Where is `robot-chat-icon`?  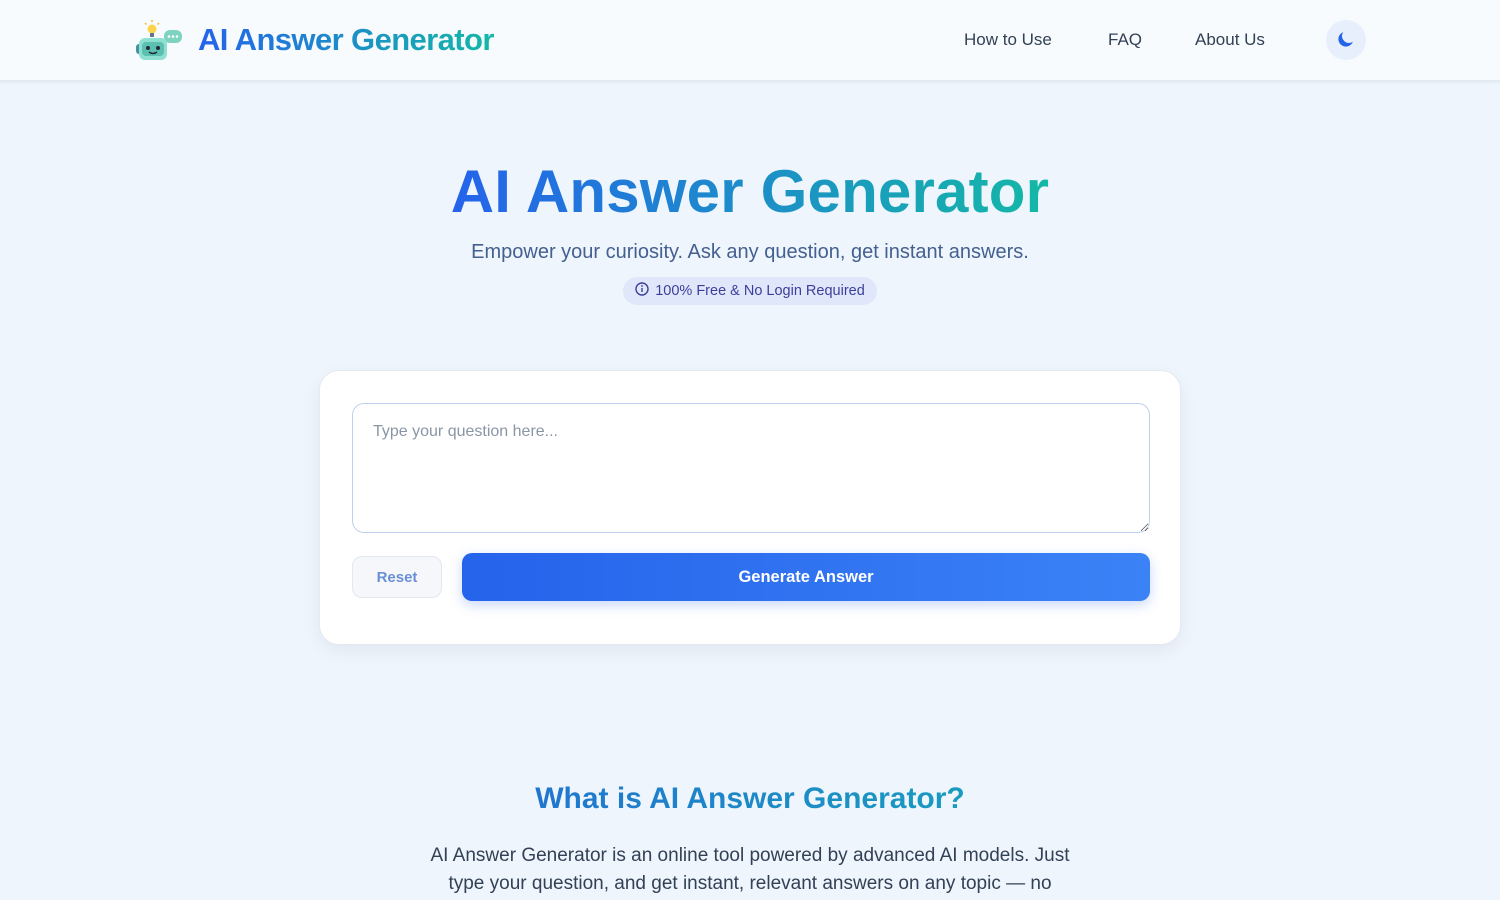
robot-chat-icon is located at coordinates (158, 41).